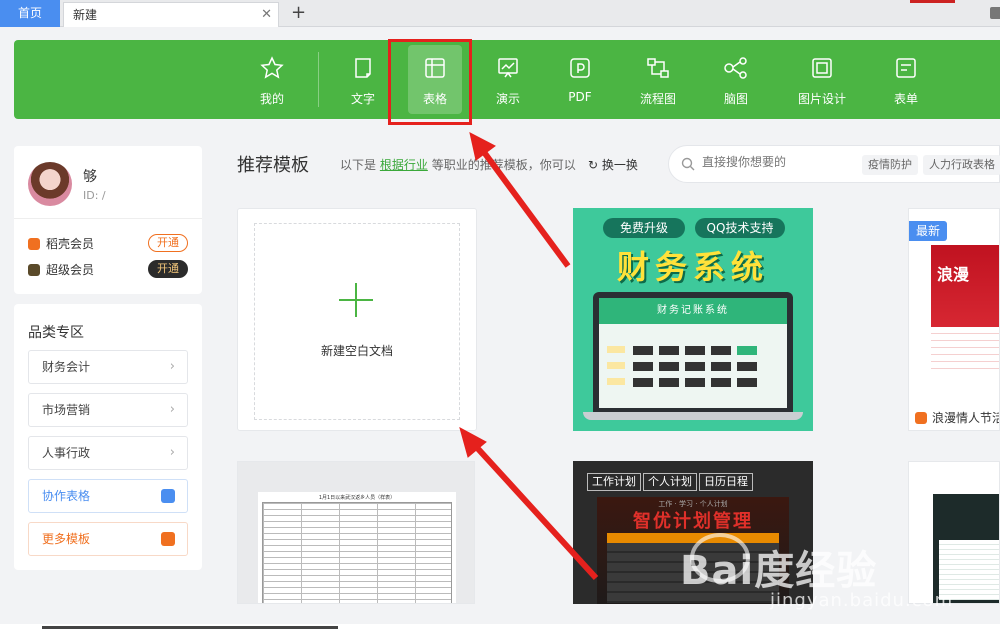 This screenshot has height=629, width=1000. Describe the element at coordinates (482, 146) in the screenshot. I see `arrow-head` at that location.